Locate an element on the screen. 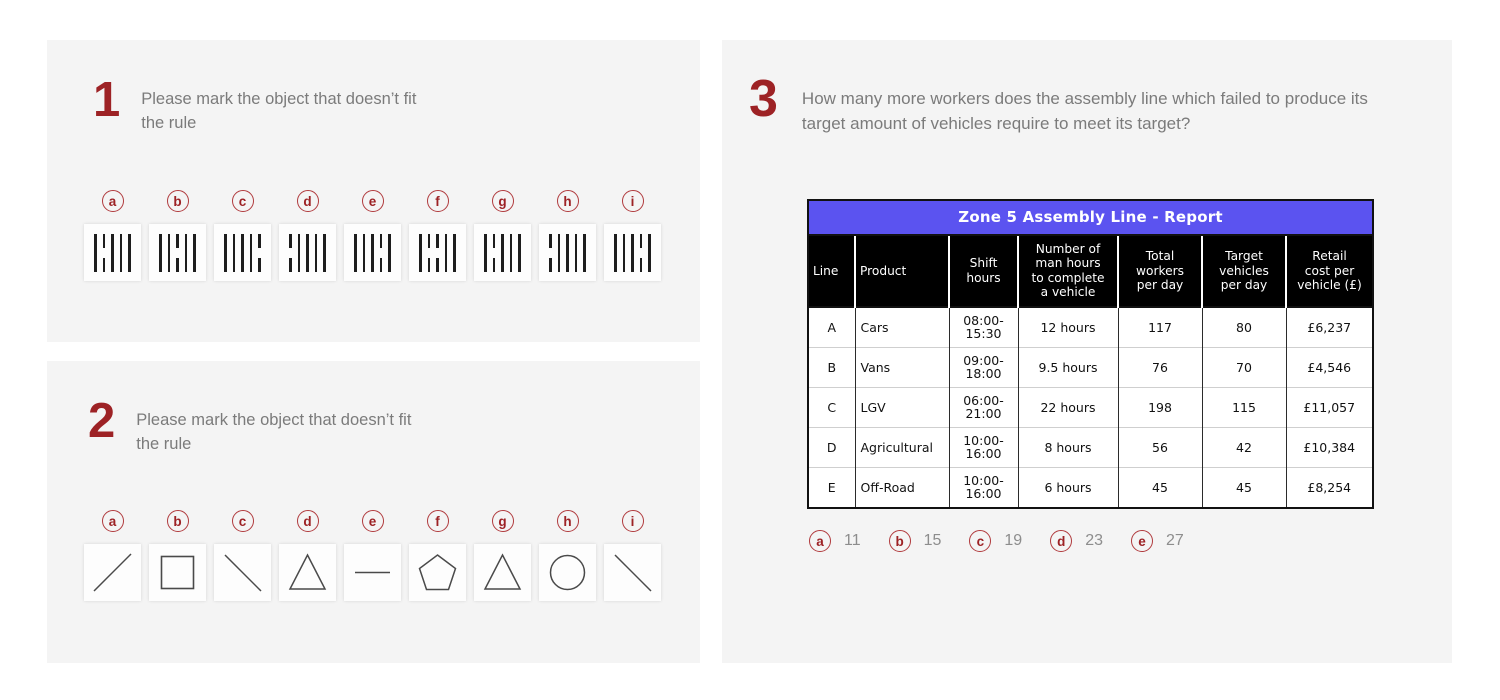  shape-tile-i is located at coordinates (632, 572).